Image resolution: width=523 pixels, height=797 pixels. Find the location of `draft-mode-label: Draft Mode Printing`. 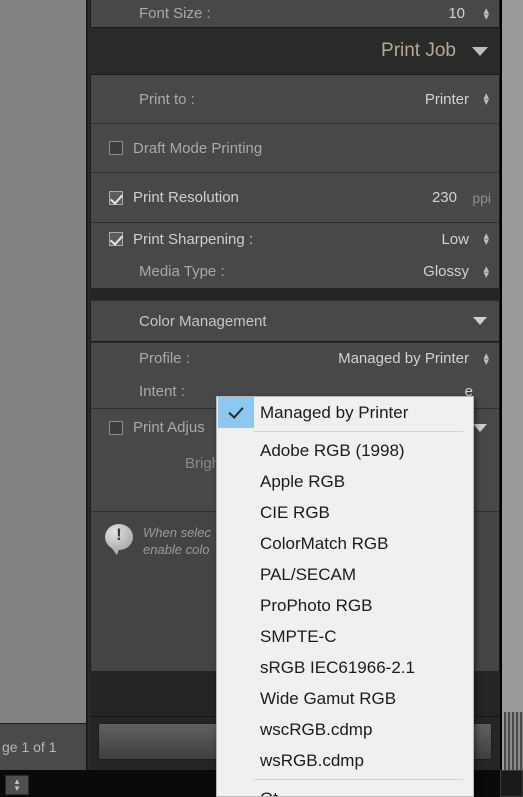

draft-mode-label: Draft Mode Printing is located at coordinates (198, 148).